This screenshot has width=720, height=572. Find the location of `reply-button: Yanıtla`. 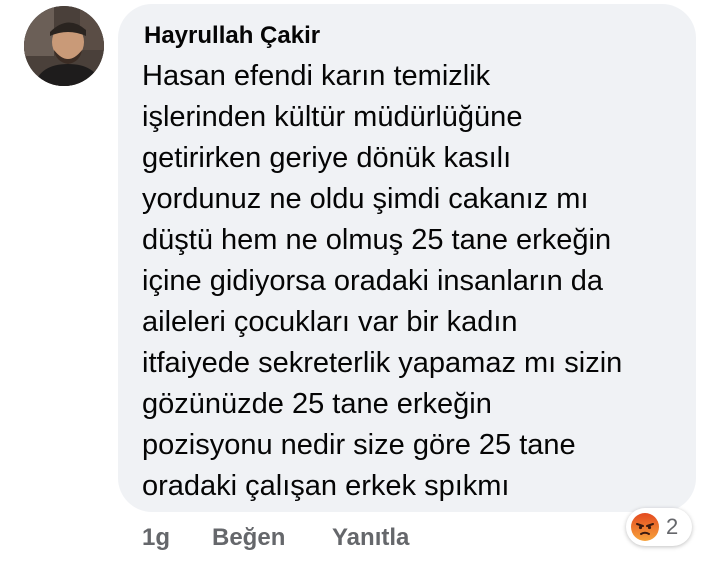

reply-button: Yanıtla is located at coordinates (370, 538).